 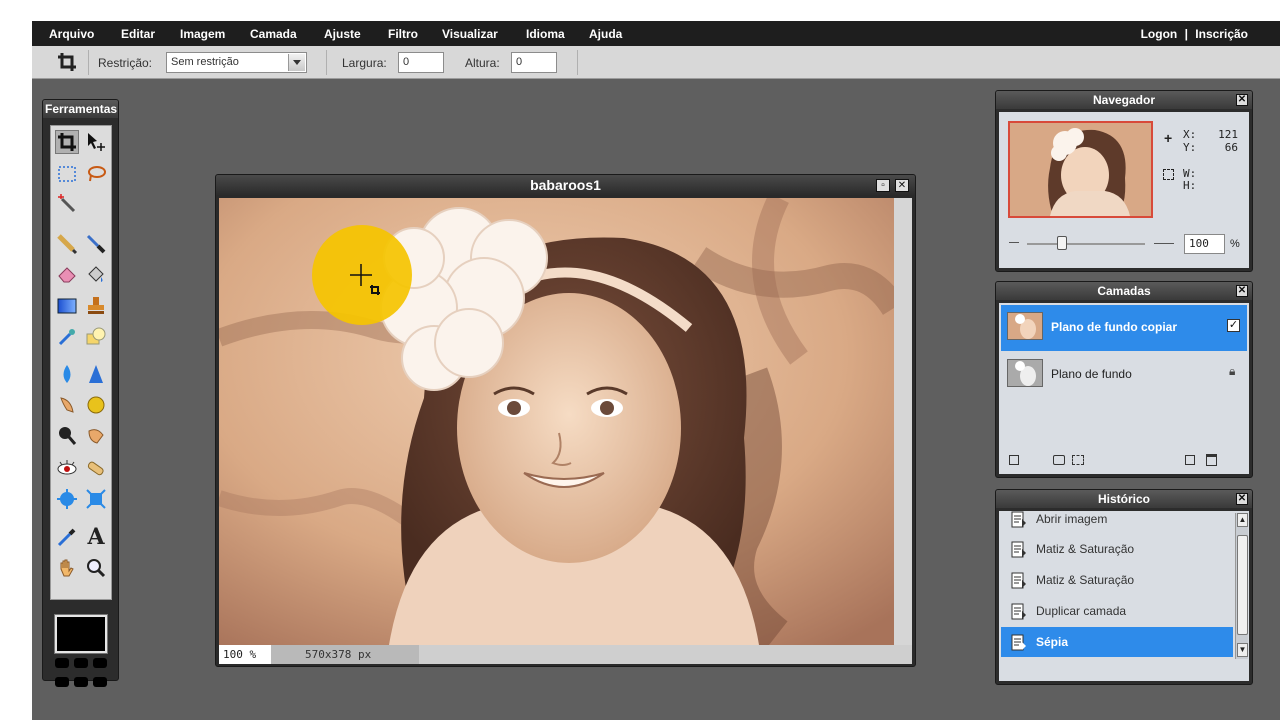 What do you see at coordinates (96, 244) in the screenshot?
I see `brush-icon` at bounding box center [96, 244].